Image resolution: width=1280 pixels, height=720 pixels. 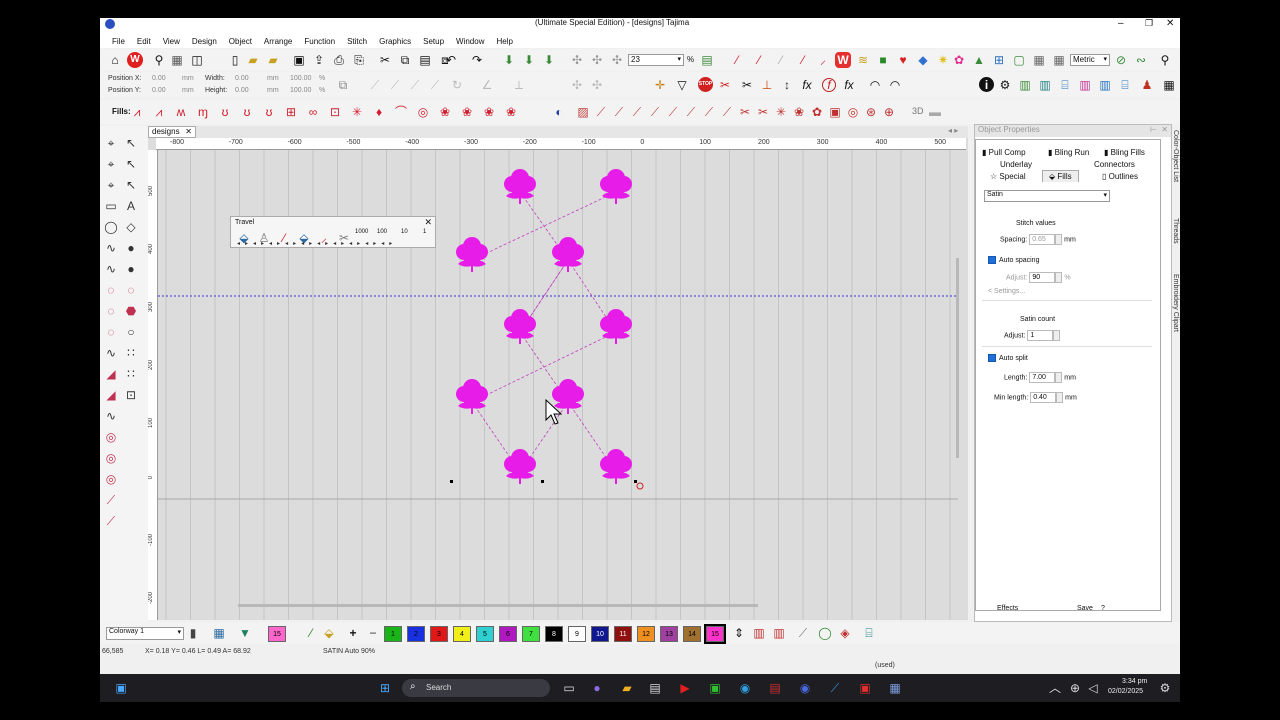 I want to click on tab-bling-run: ▮ Bling Run, so click(x=1068, y=152).